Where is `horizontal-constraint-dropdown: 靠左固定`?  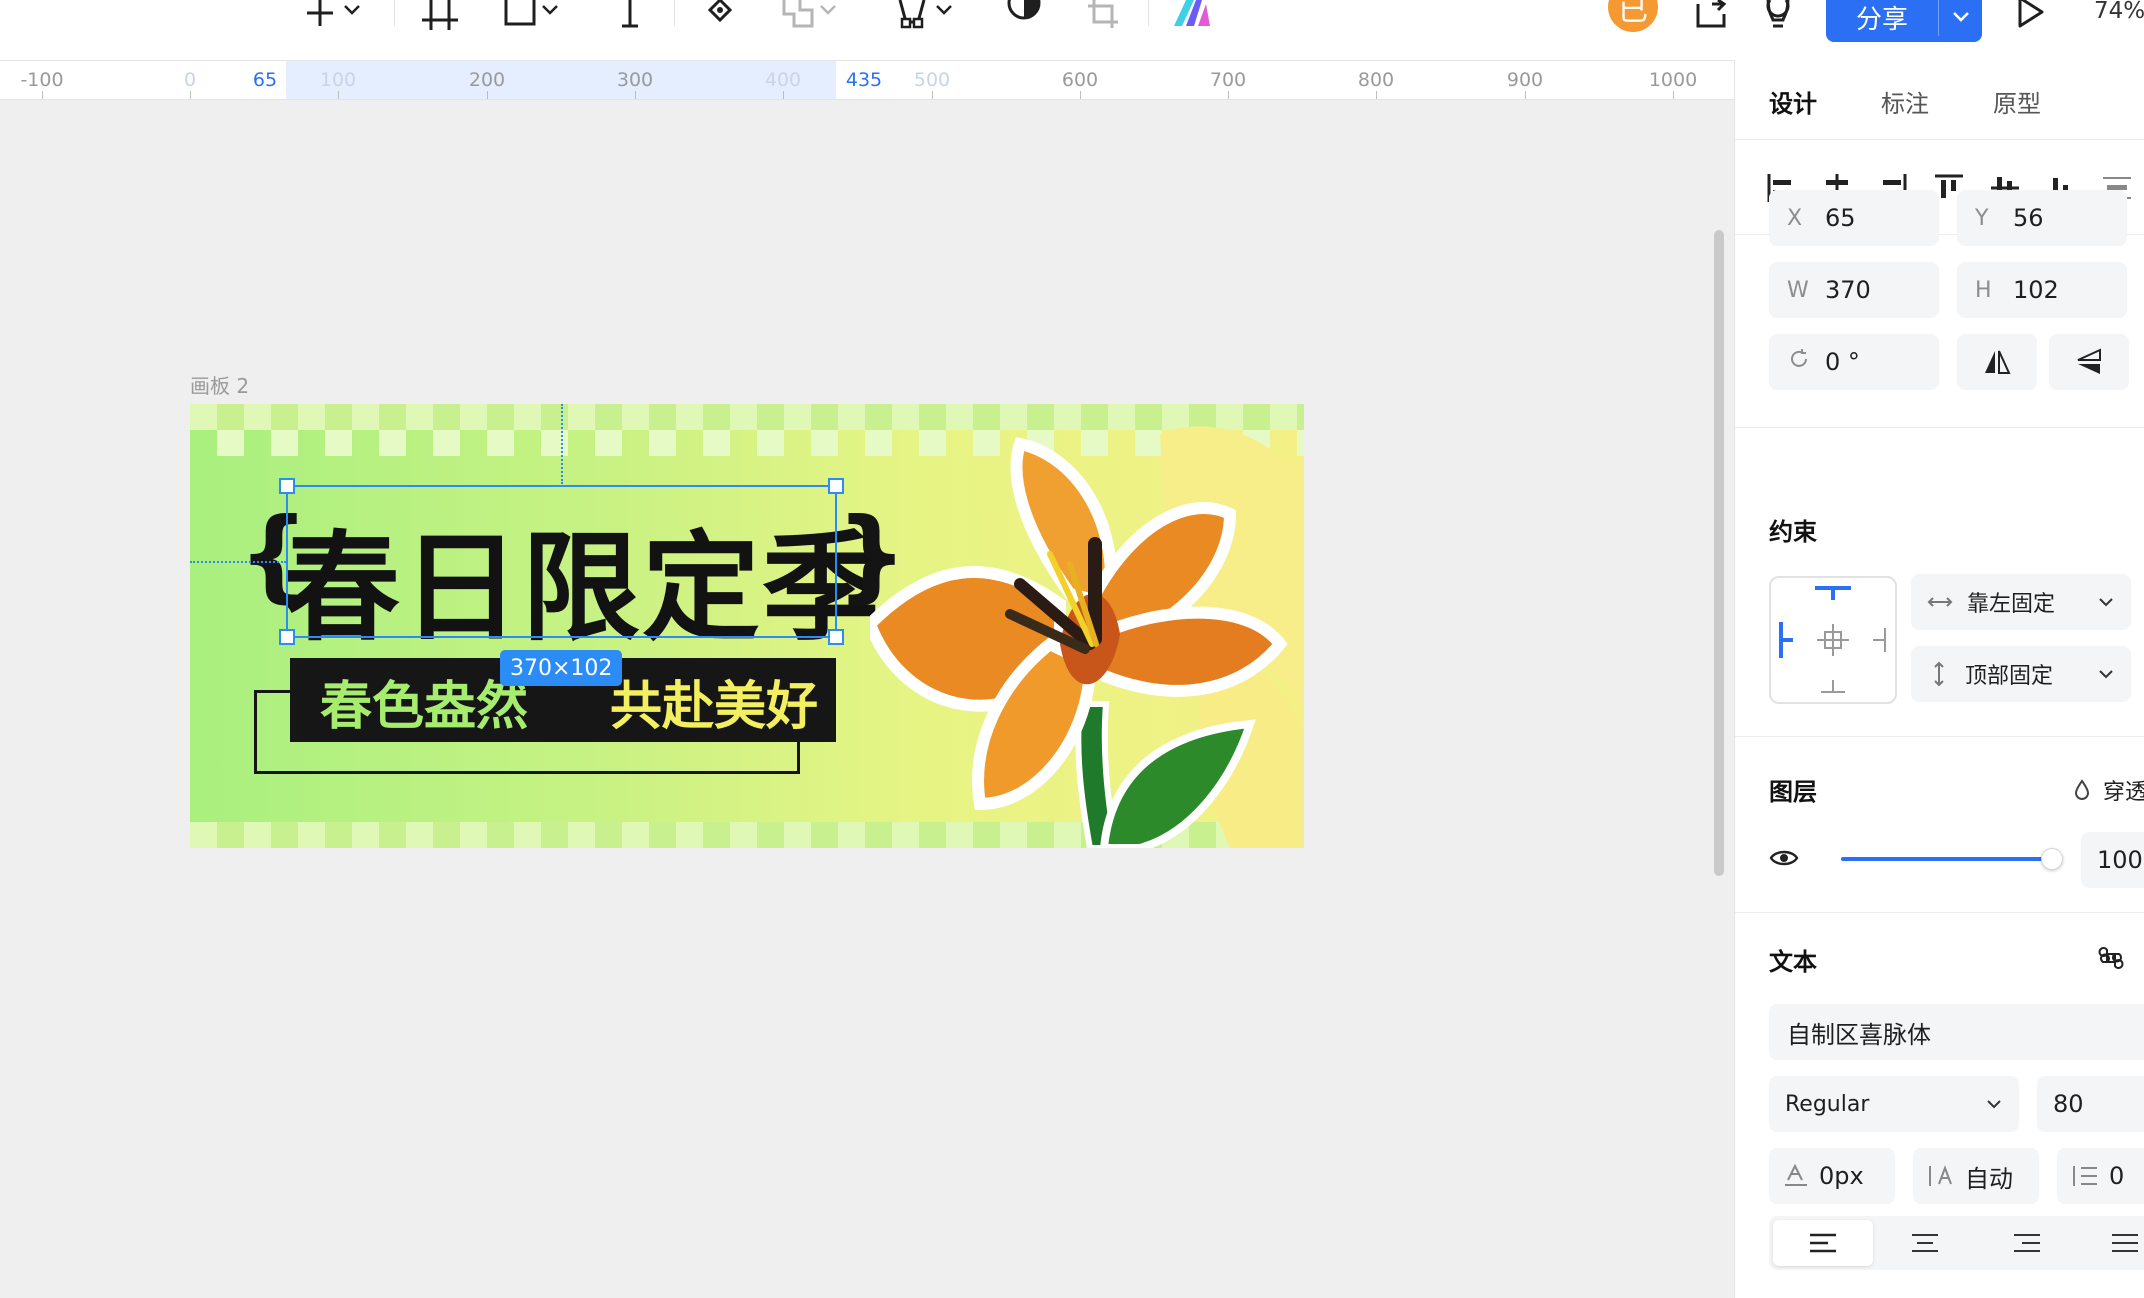 horizontal-constraint-dropdown: 靠左固定 is located at coordinates (2021, 602).